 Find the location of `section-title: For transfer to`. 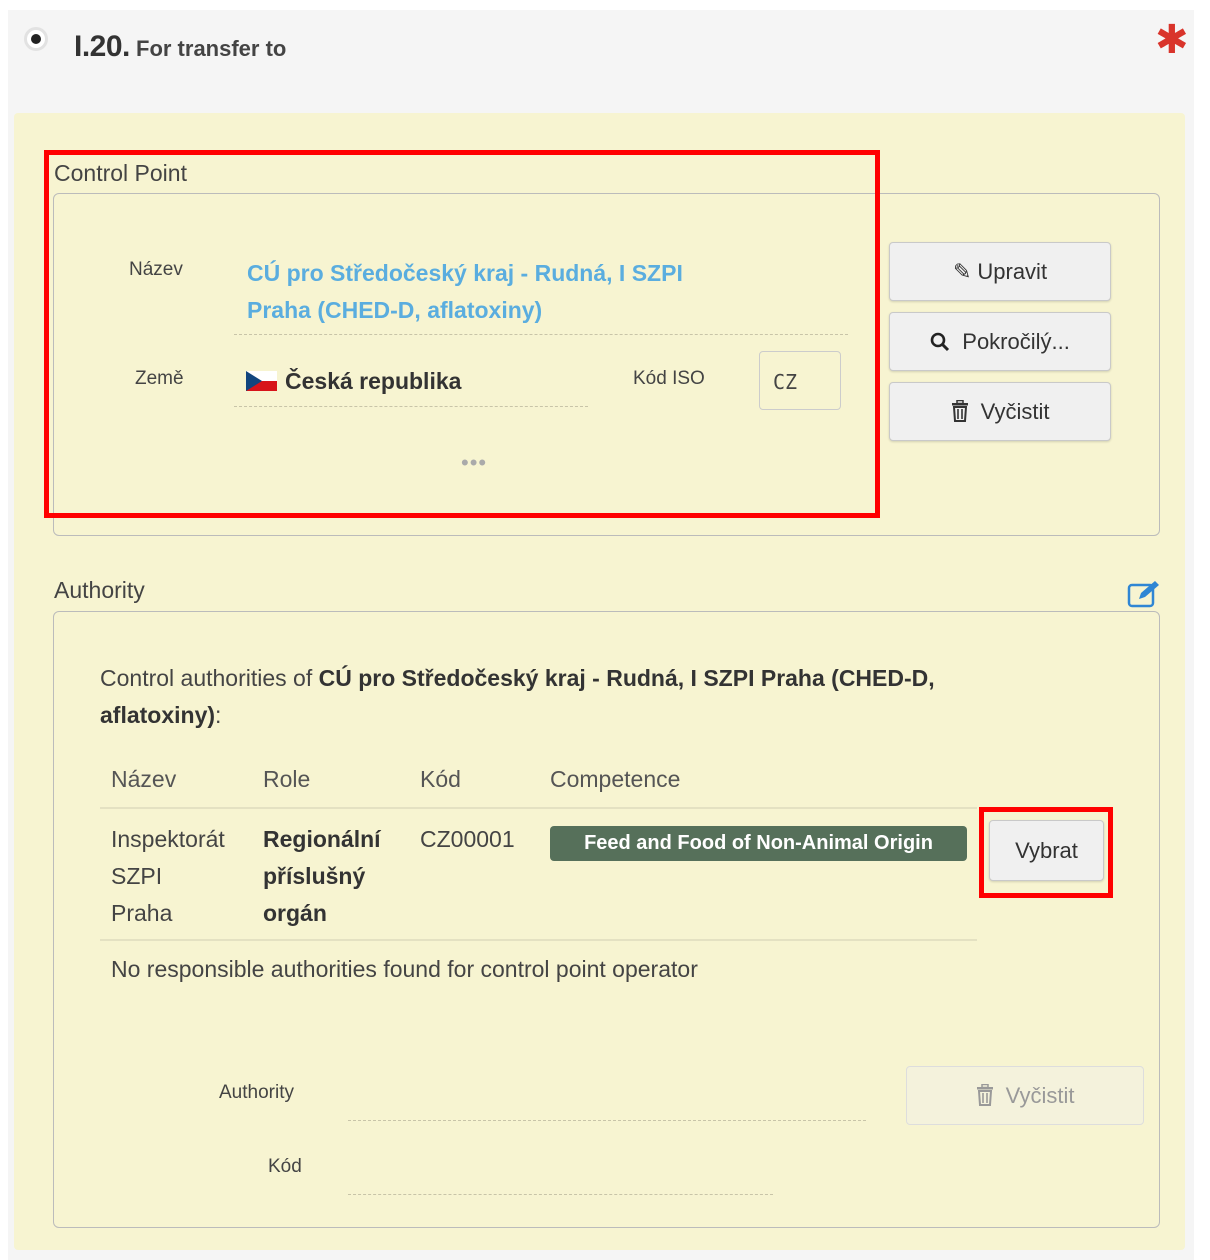

section-title: For transfer to is located at coordinates (211, 48).